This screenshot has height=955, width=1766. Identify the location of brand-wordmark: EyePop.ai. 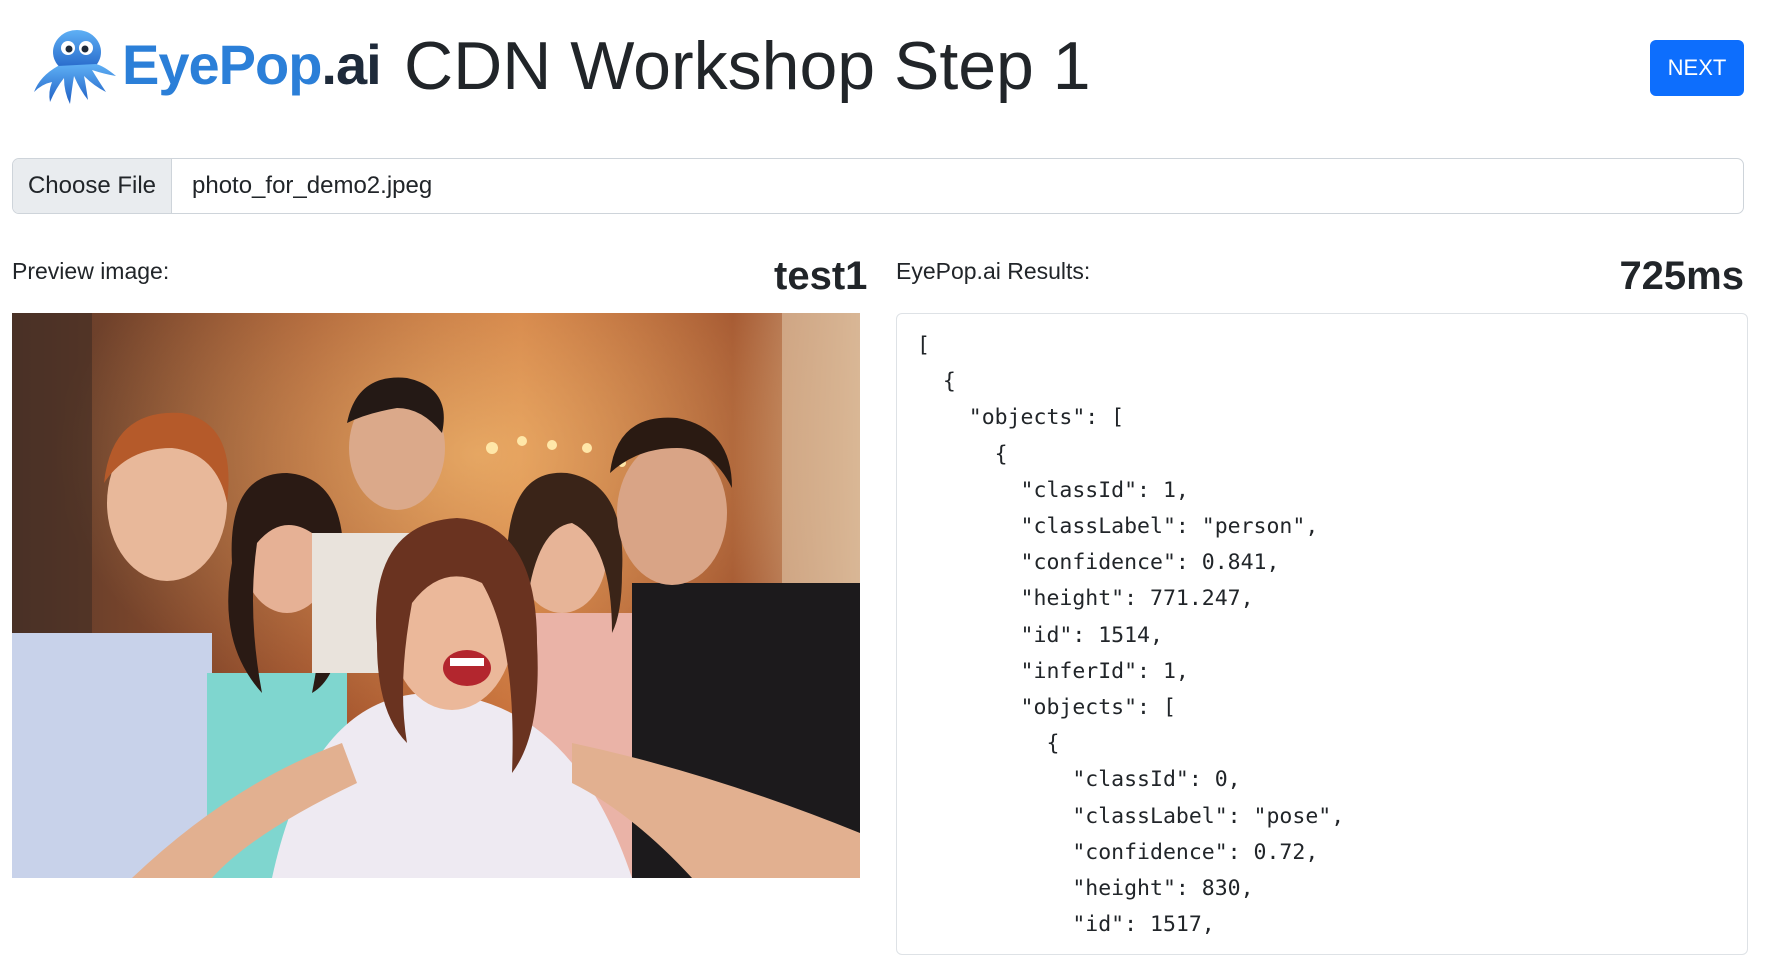
(252, 65).